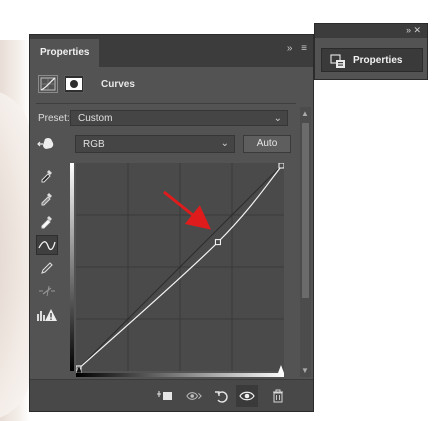  What do you see at coordinates (165, 396) in the screenshot?
I see `clip-to-layer-icon` at bounding box center [165, 396].